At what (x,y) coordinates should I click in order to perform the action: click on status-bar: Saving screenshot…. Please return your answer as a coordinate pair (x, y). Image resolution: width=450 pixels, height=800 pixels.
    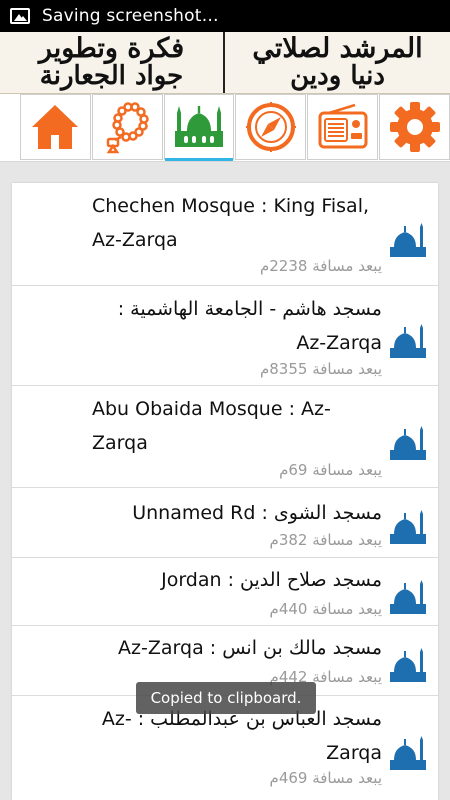
    Looking at the image, I should click on (225, 16).